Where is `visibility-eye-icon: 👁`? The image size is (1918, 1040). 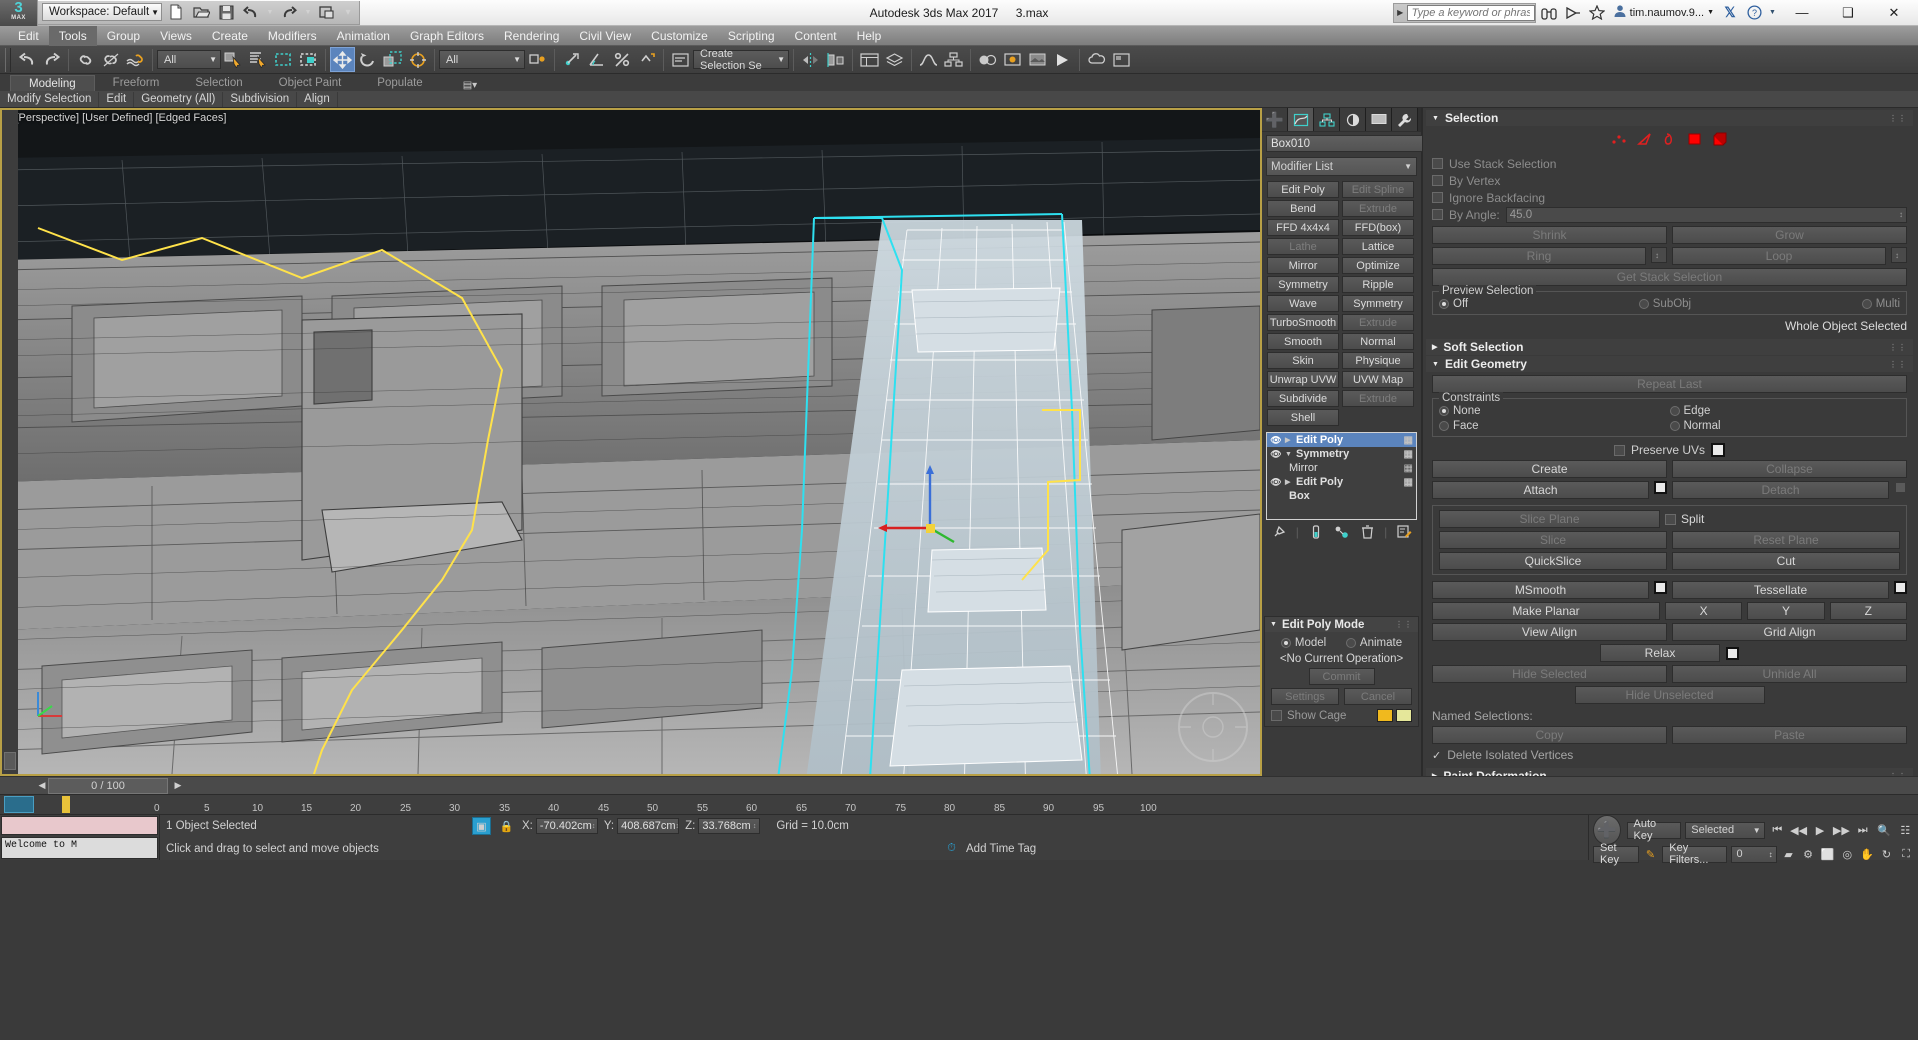
visibility-eye-icon: 👁 is located at coordinates (1276, 454).